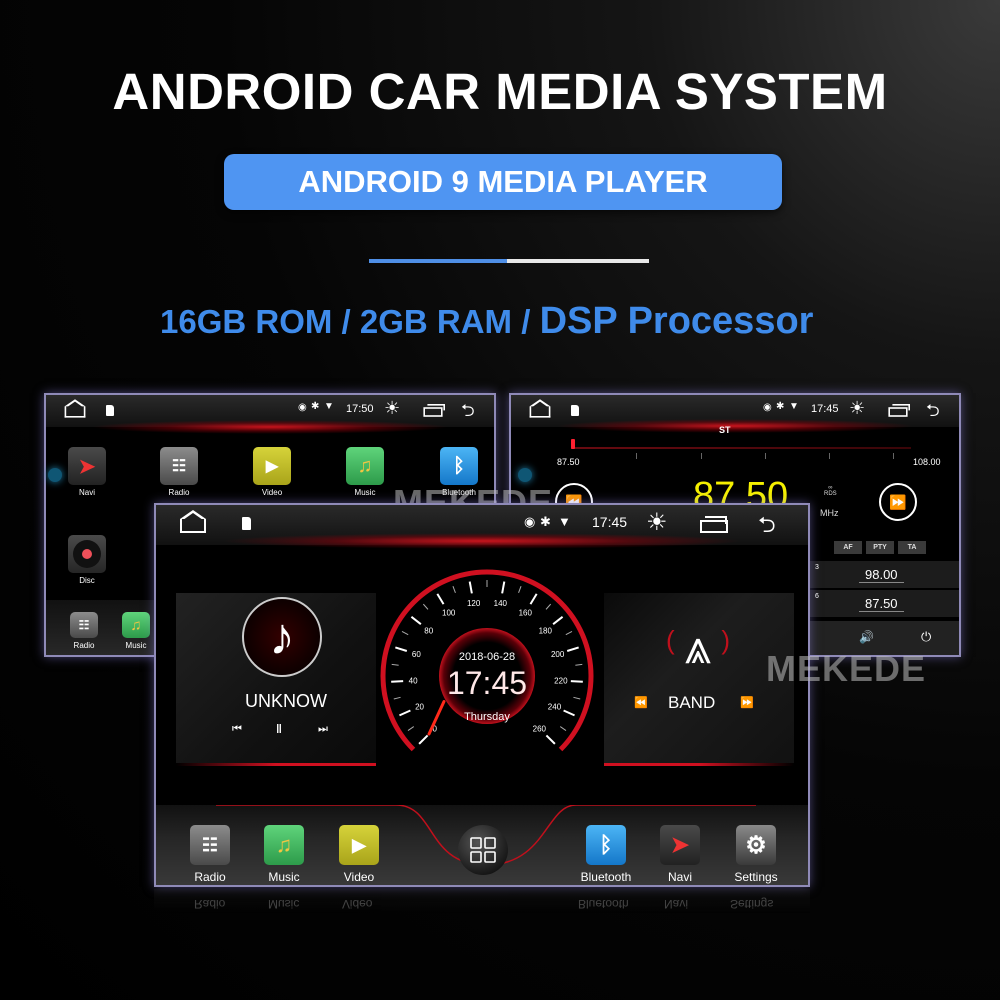  What do you see at coordinates (237, 729) in the screenshot?
I see `previous-button: ⏮` at bounding box center [237, 729].